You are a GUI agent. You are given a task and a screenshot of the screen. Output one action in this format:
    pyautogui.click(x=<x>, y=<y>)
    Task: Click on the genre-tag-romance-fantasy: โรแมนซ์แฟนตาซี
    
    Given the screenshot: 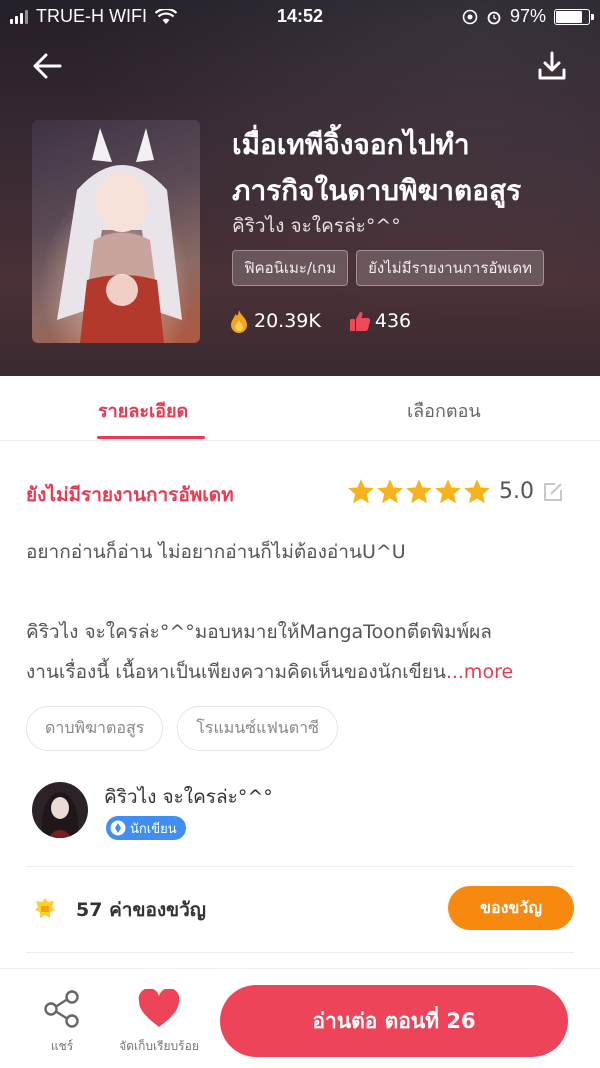 What is the action you would take?
    pyautogui.click(x=257, y=728)
    